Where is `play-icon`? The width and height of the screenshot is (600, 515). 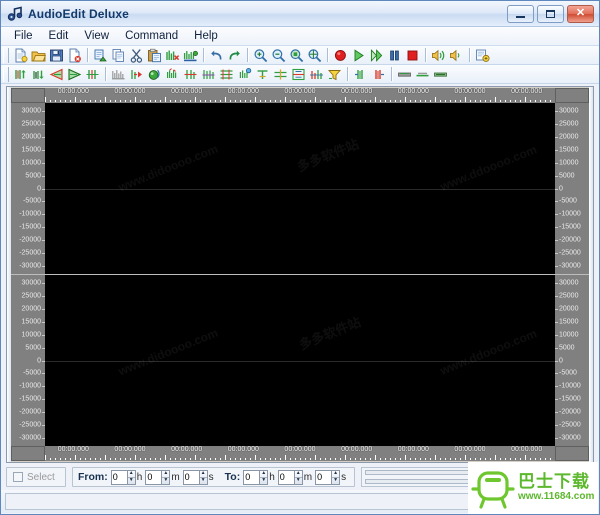 play-icon is located at coordinates (358, 55).